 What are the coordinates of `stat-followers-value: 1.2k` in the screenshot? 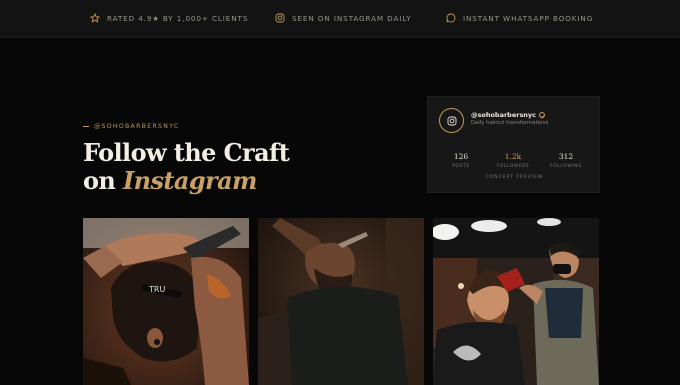 It's located at (513, 156).